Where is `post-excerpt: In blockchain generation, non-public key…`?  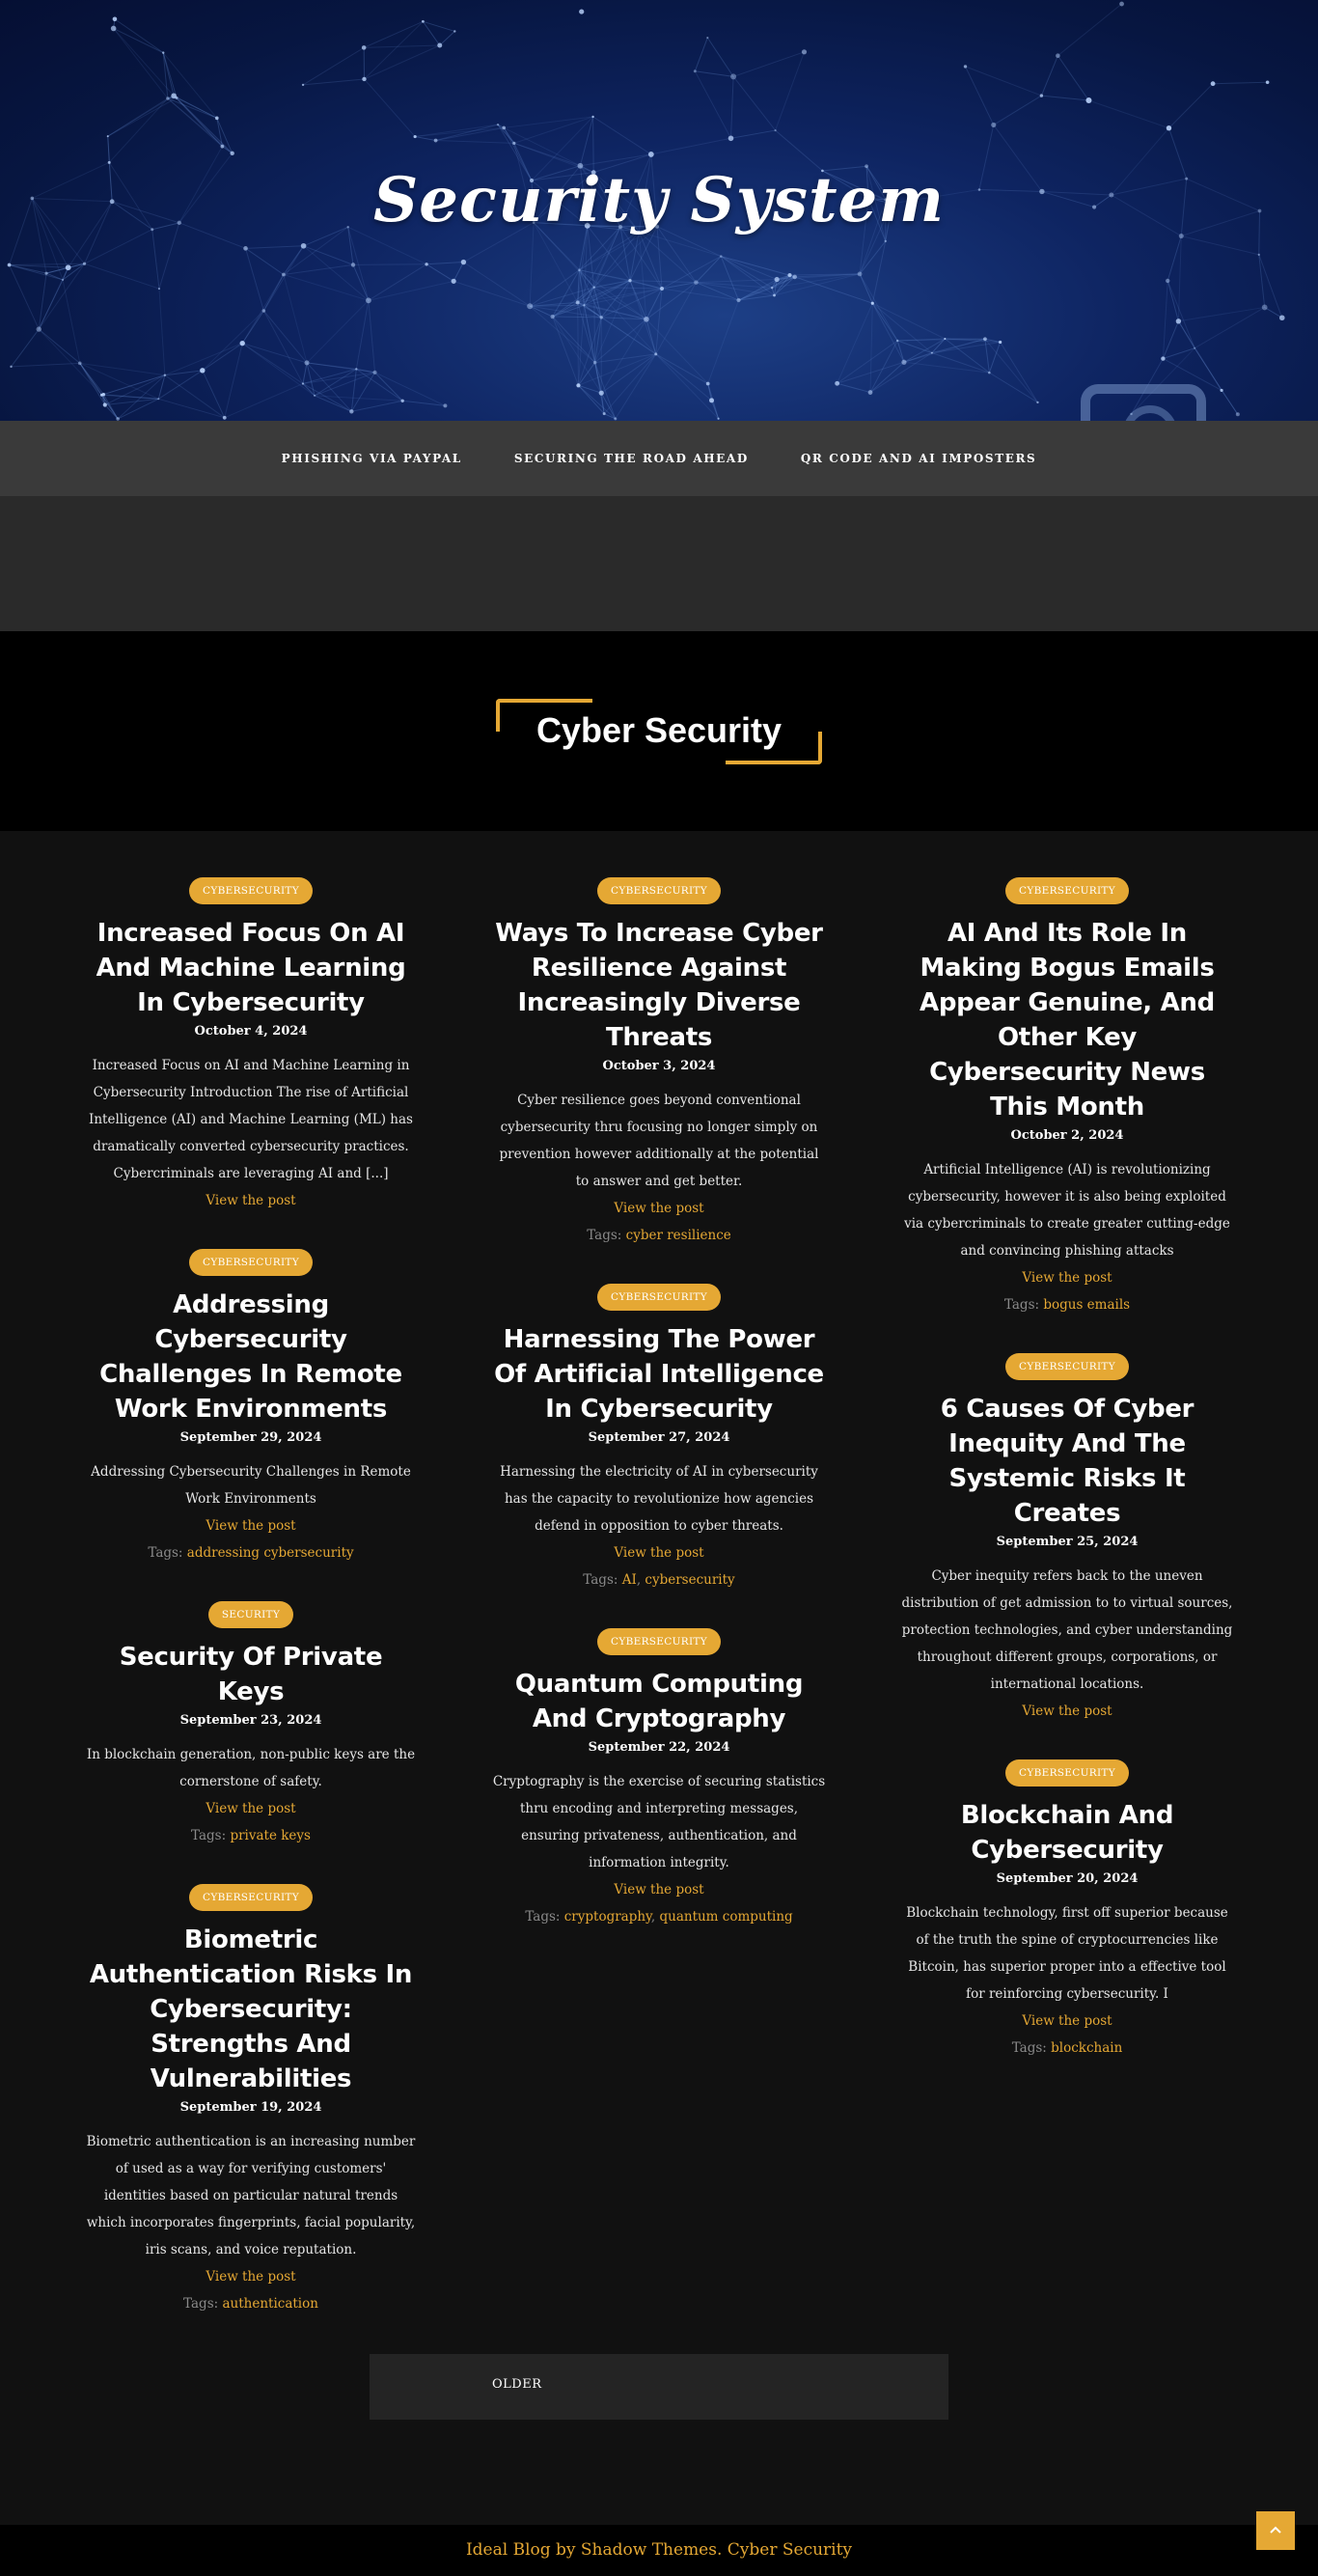 post-excerpt: In blockchain generation, non-public key… is located at coordinates (251, 1768).